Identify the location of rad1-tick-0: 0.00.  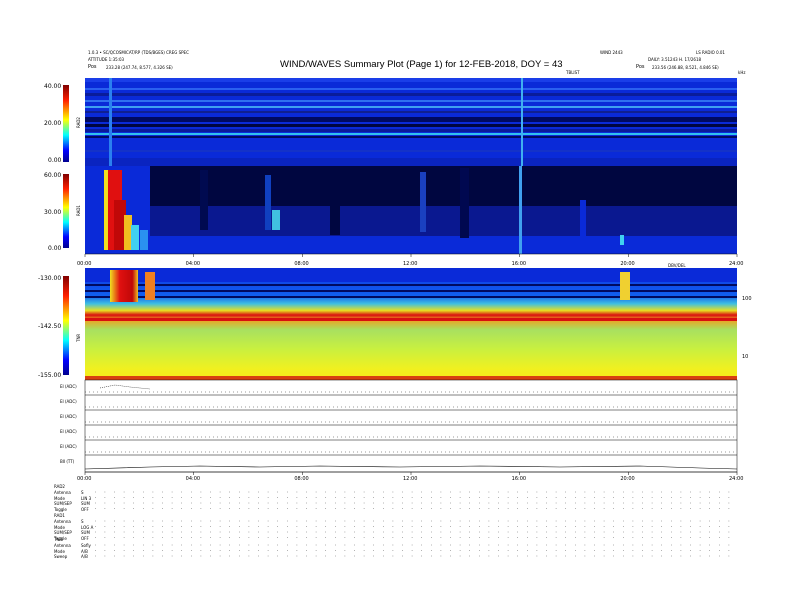
(55, 248).